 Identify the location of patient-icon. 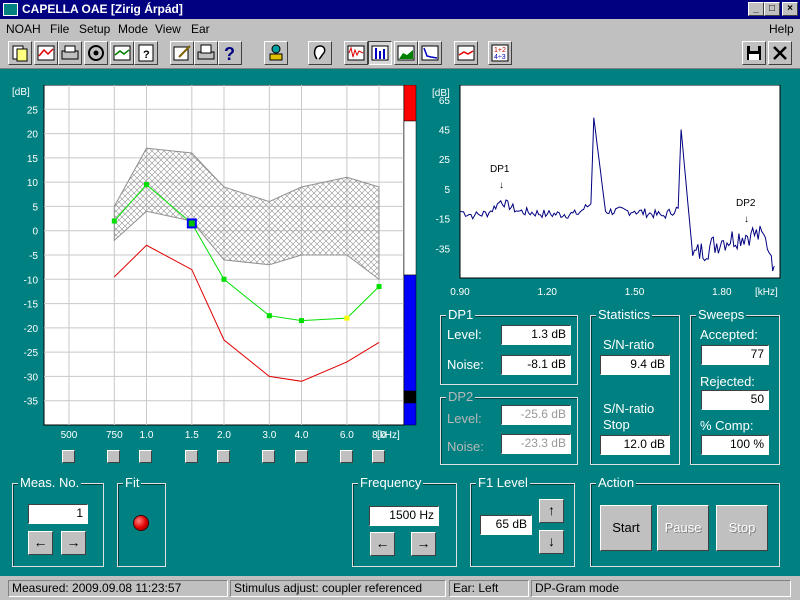
(276, 53).